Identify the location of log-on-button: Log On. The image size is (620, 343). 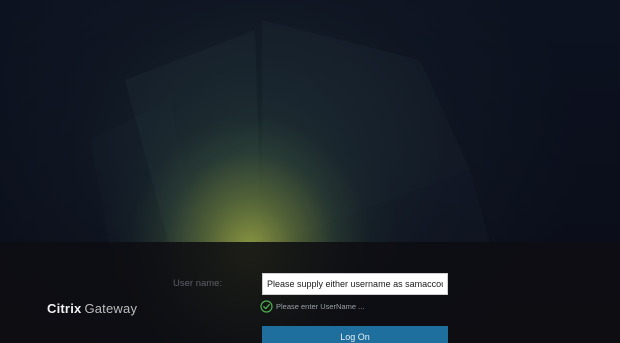
(355, 334).